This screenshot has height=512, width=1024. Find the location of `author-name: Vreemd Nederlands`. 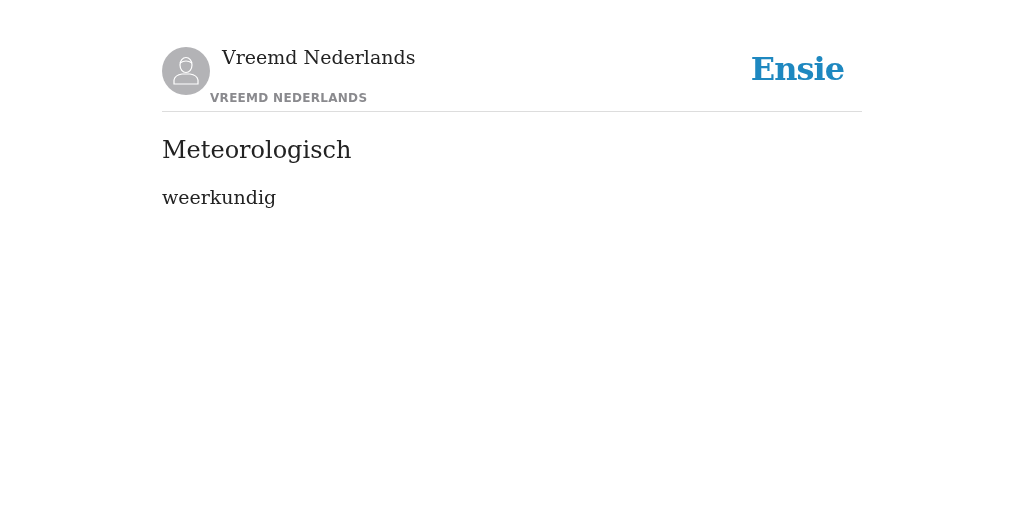

author-name: Vreemd Nederlands is located at coordinates (319, 57).